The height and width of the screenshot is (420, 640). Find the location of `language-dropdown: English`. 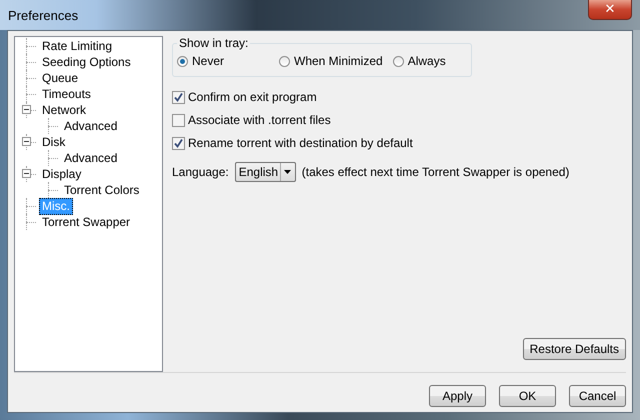

language-dropdown: English is located at coordinates (265, 172).